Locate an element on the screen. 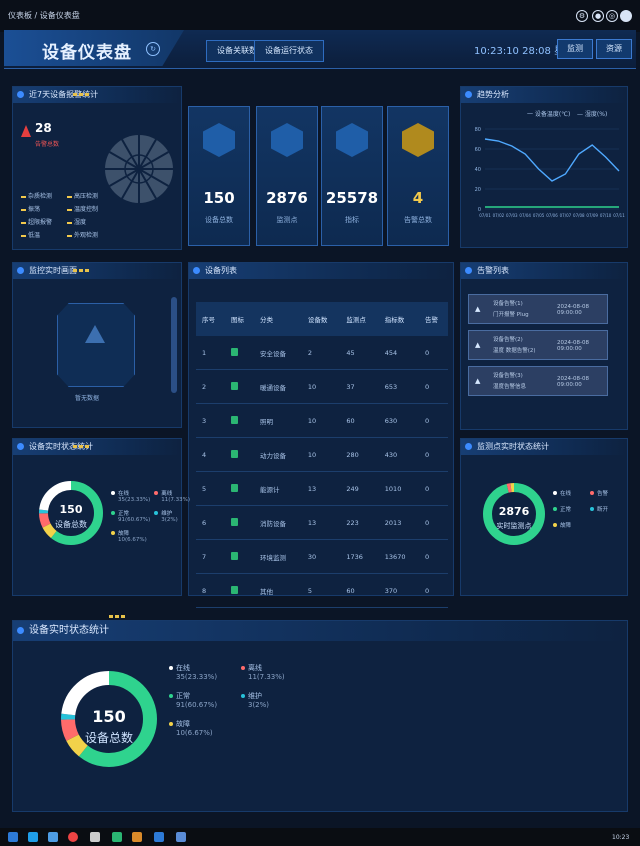 The width and height of the screenshot is (640, 846). no-data-caption: 暂无数据 is located at coordinates (87, 398).